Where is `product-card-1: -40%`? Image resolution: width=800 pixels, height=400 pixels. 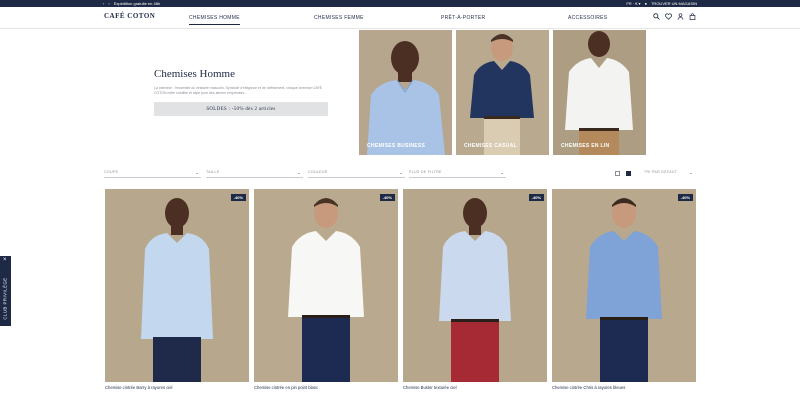
product-card-1: -40% is located at coordinates (177, 285).